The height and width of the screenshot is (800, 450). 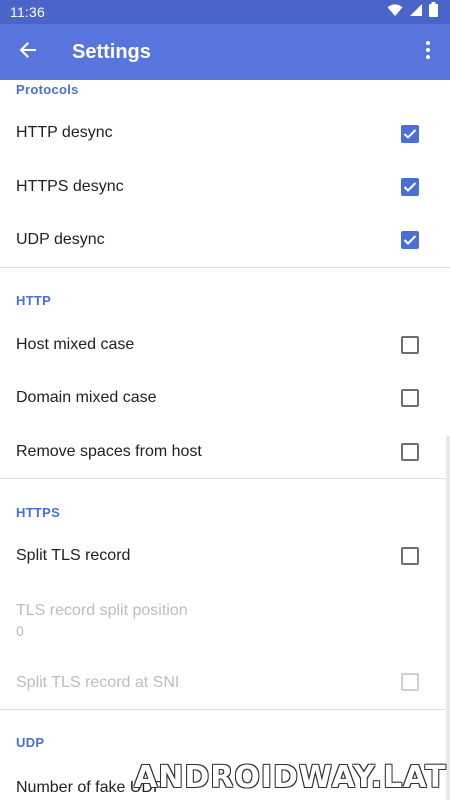 What do you see at coordinates (410, 345) in the screenshot?
I see `host-mixed-case-checkbox` at bounding box center [410, 345].